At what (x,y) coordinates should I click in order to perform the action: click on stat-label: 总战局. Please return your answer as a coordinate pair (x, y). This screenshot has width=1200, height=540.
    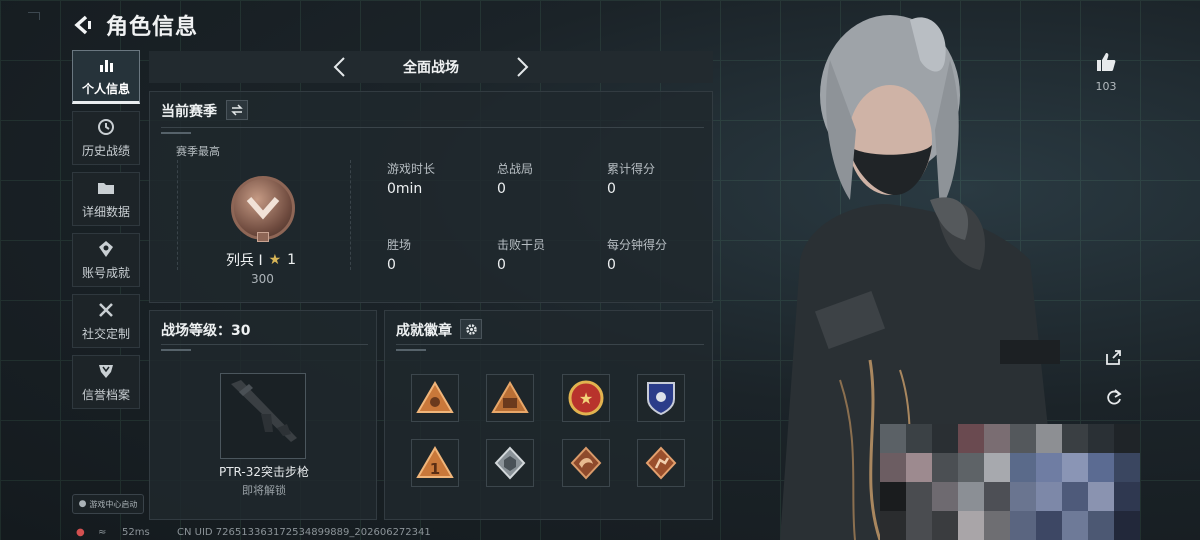
    Looking at the image, I should click on (515, 169).